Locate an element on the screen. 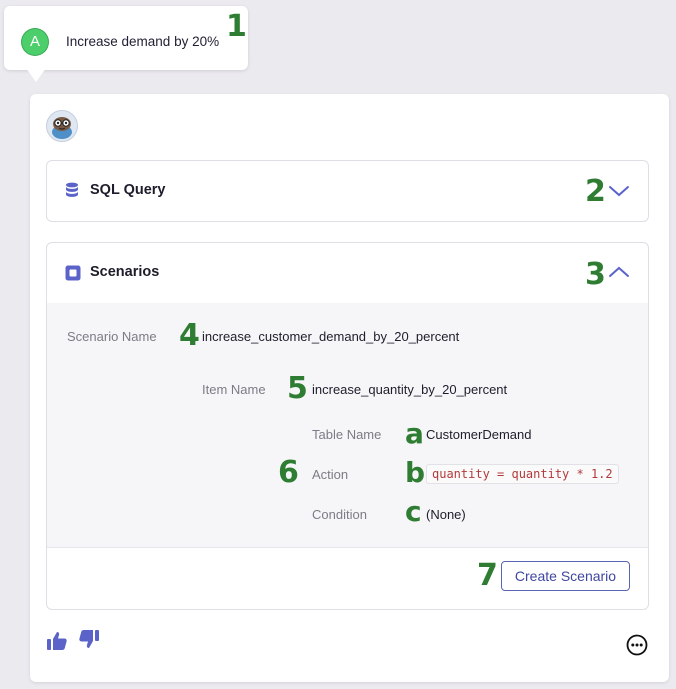  user-message-bubble: A Increase demand by 20% is located at coordinates (126, 38).